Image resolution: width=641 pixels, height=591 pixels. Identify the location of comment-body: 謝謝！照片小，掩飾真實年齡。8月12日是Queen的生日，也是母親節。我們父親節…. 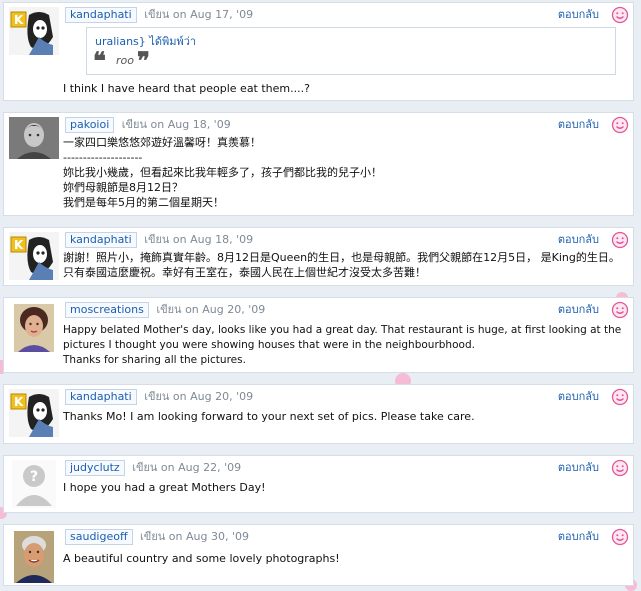
(345, 265).